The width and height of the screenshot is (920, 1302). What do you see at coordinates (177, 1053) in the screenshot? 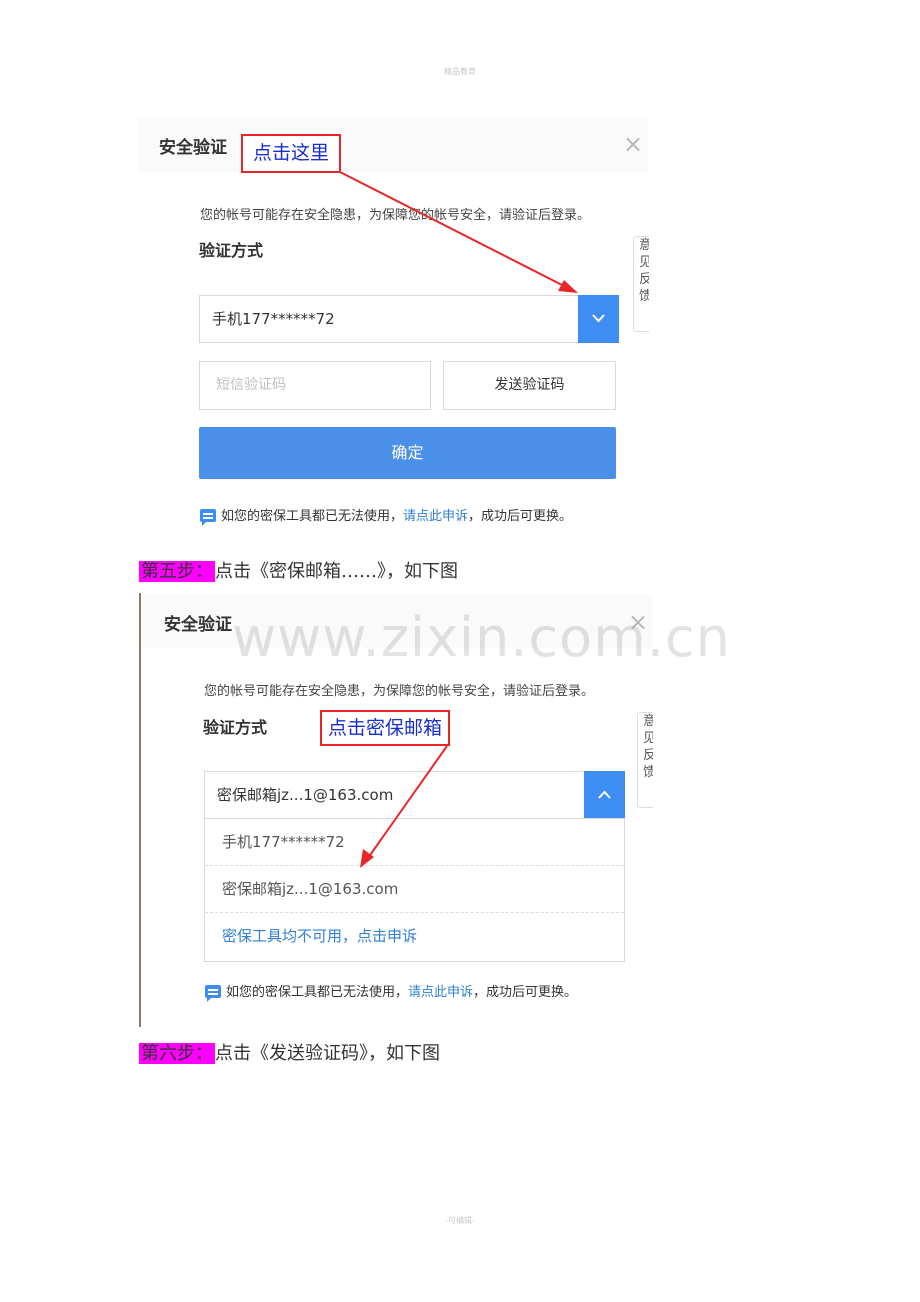
I see `step6-label: 第六步：` at bounding box center [177, 1053].